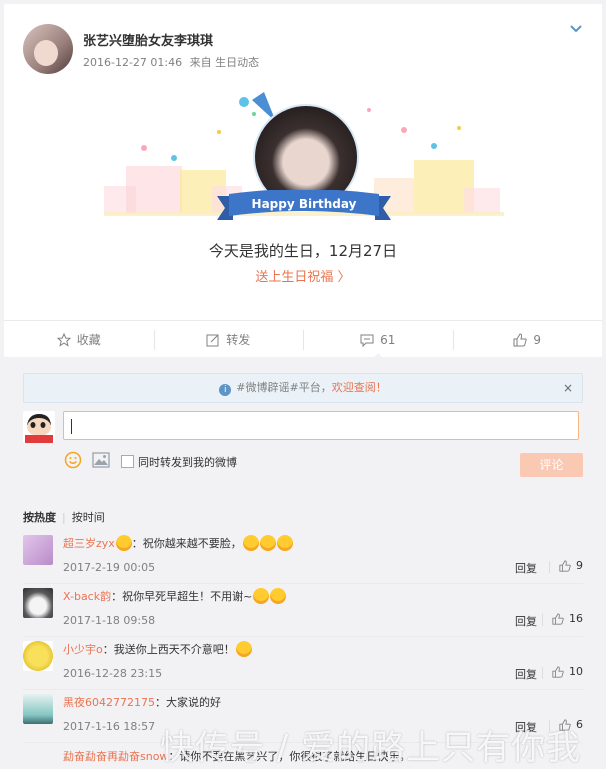  What do you see at coordinates (109, 620) in the screenshot?
I see `comment-time: 2017-1-18 09:58` at bounding box center [109, 620].